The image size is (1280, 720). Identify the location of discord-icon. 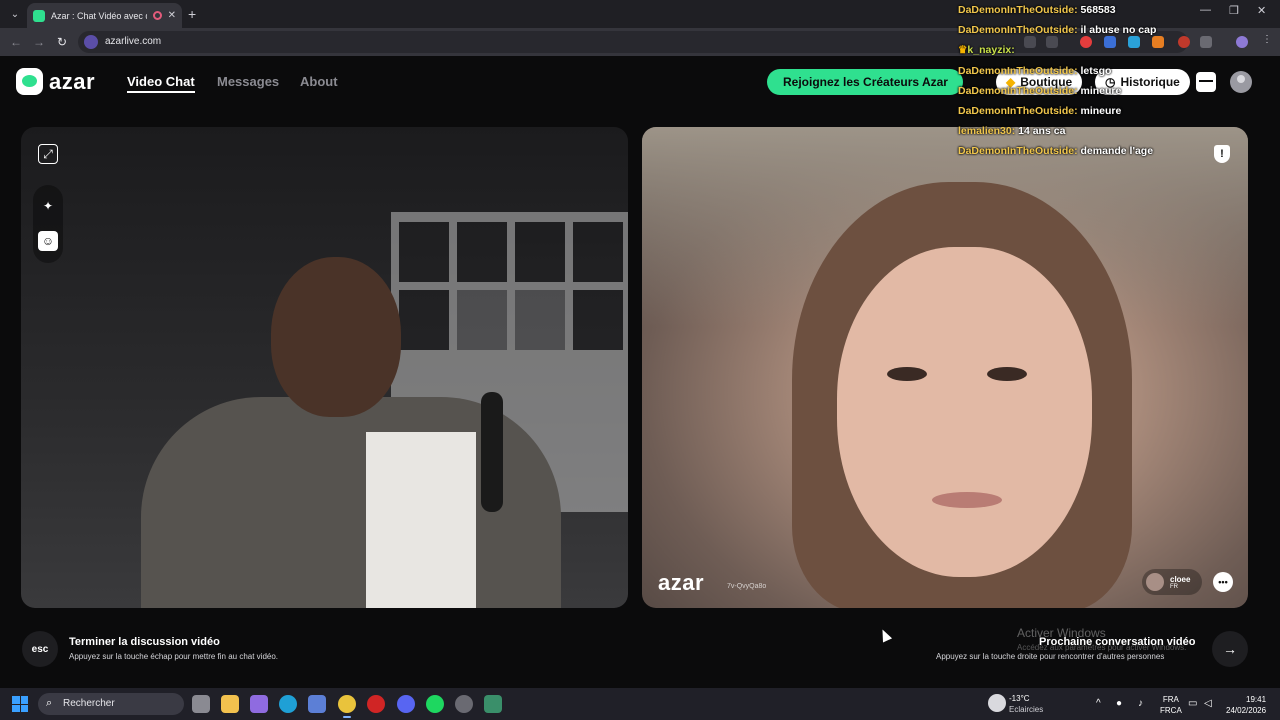
(406, 704).